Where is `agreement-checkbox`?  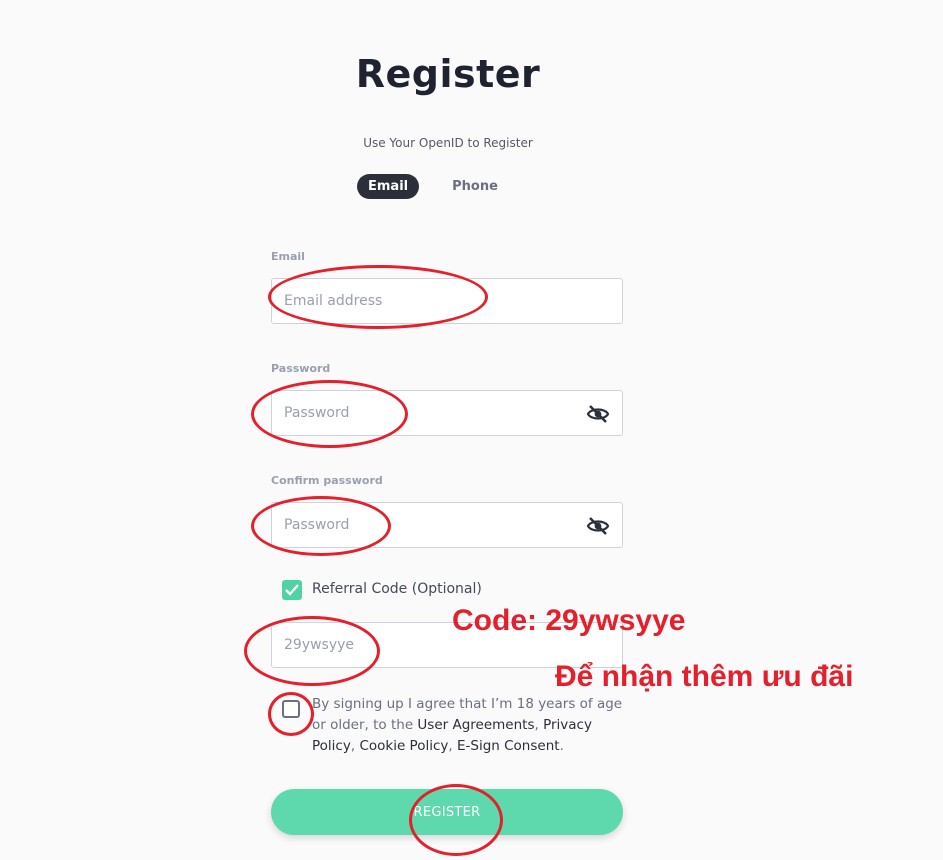 agreement-checkbox is located at coordinates (291, 709).